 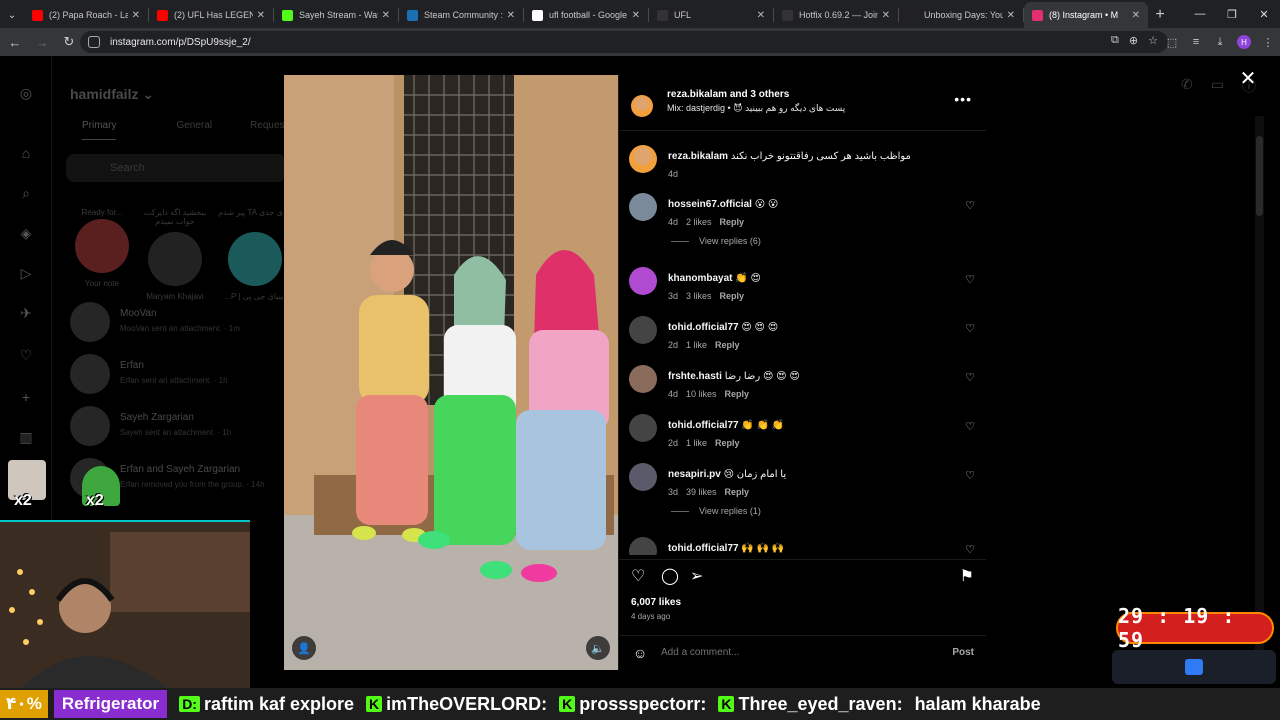 I want to click on note-item: پیر شدم TA جدی جدی ...P | اینیای جی پی, so click(x=255, y=254).